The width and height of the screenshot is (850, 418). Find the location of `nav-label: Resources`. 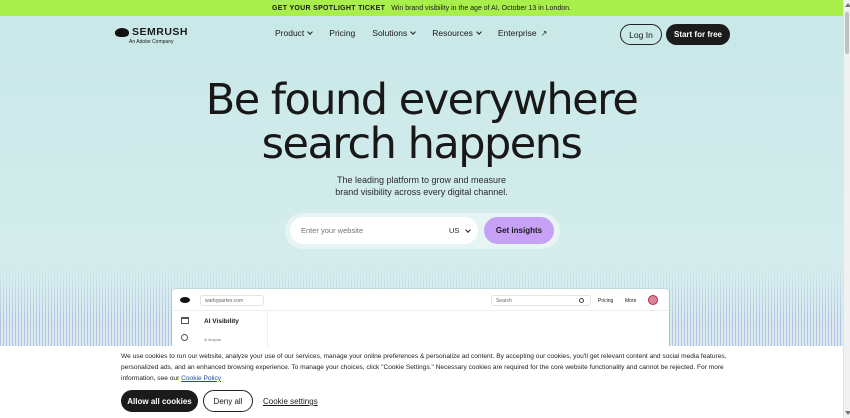

nav-label: Resources is located at coordinates (452, 33).